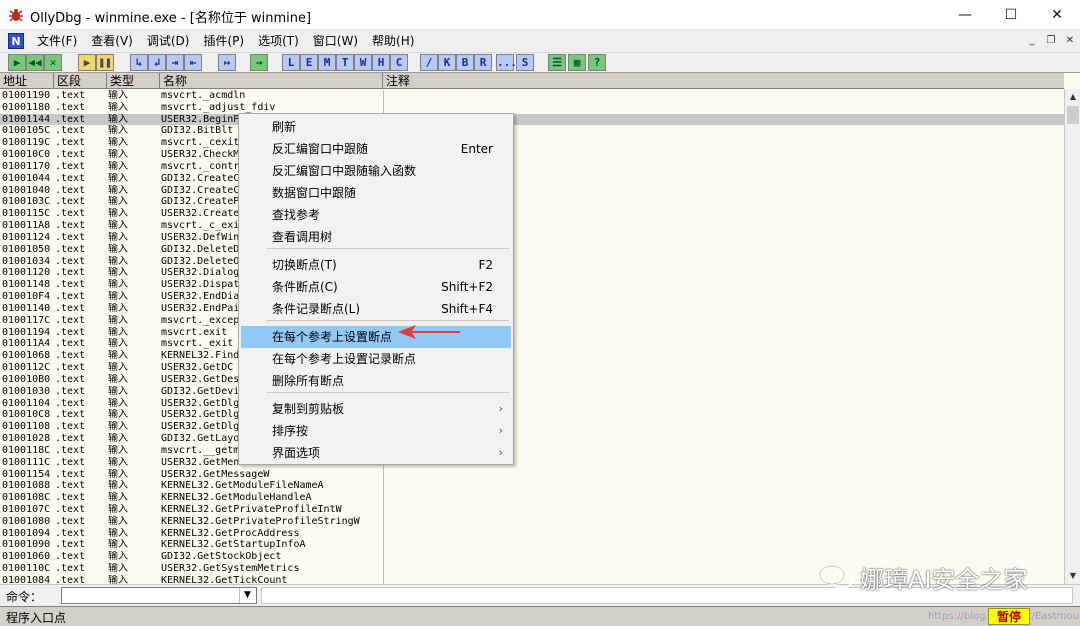 The image size is (1080, 626). I want to click on toolbar-button: E, so click(309, 62).